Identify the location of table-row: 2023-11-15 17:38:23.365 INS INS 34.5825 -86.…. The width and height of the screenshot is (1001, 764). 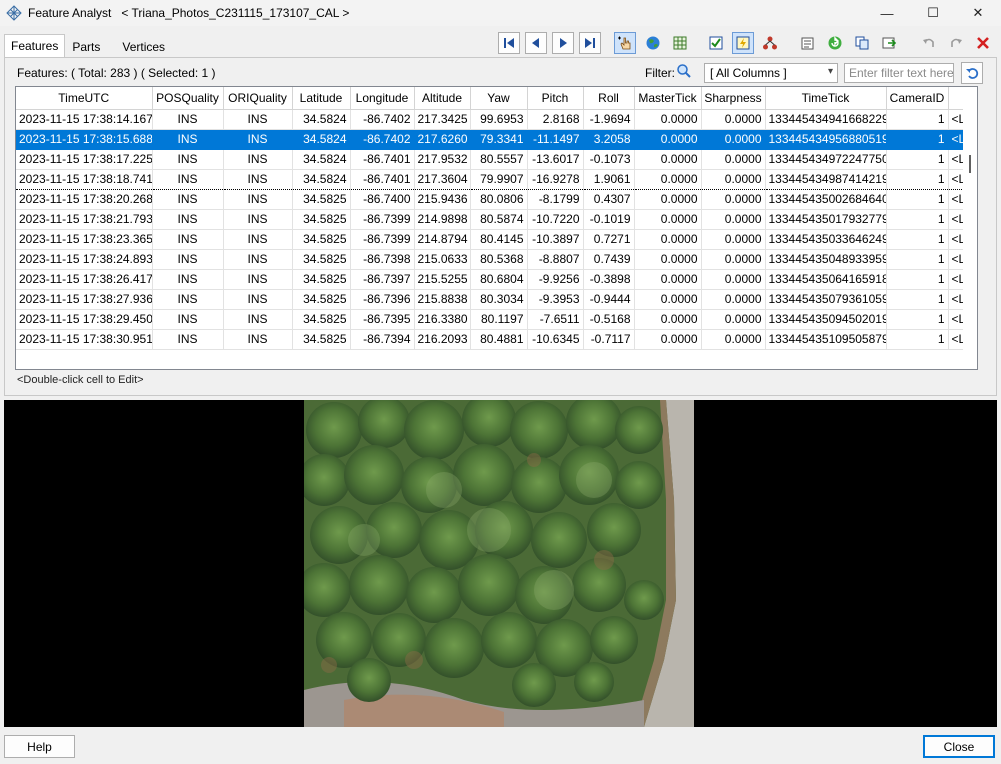
(496, 239).